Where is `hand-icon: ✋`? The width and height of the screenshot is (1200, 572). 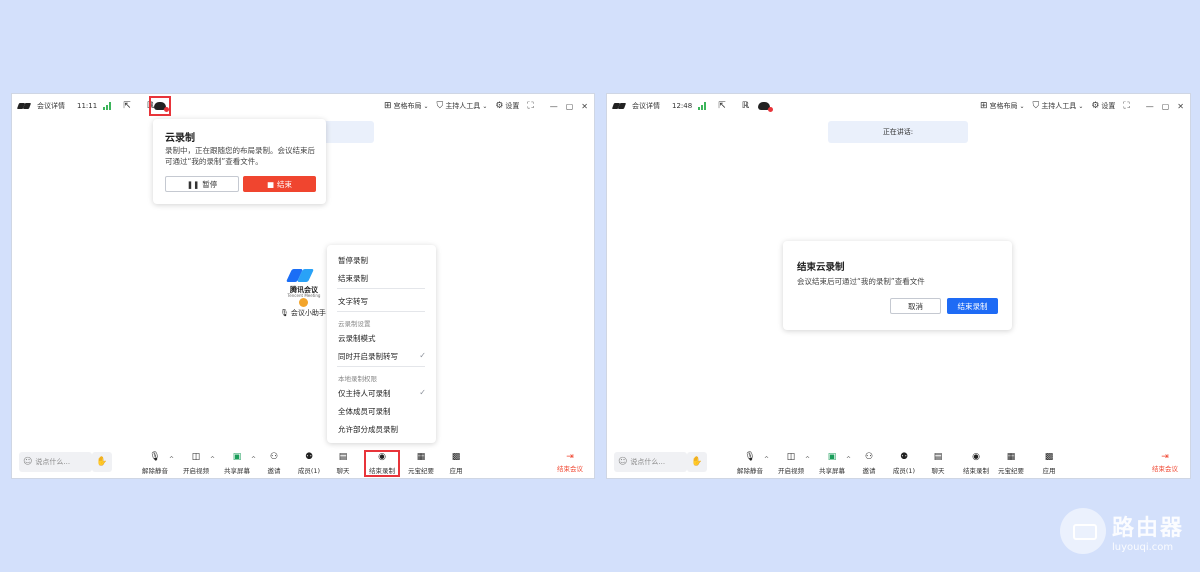
hand-icon: ✋ is located at coordinates (102, 462).